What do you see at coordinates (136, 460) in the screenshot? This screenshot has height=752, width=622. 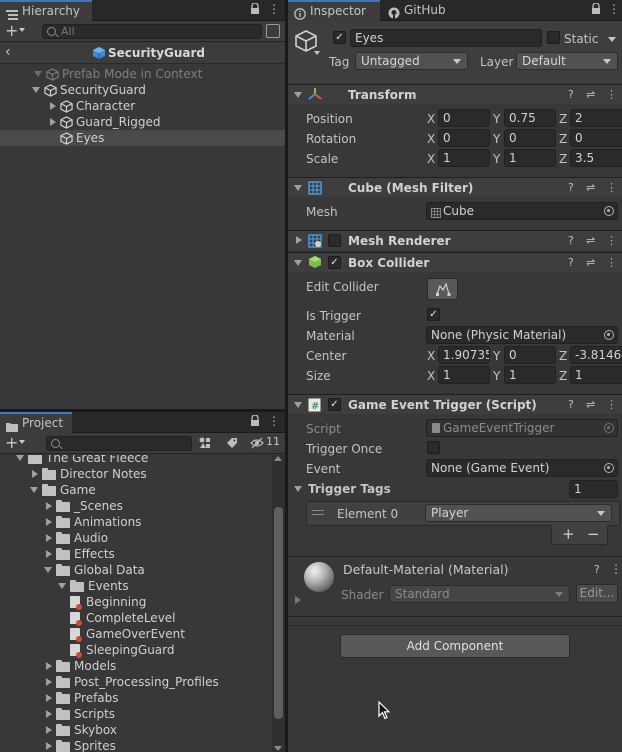 I see `project-item: The Great Fleece` at bounding box center [136, 460].